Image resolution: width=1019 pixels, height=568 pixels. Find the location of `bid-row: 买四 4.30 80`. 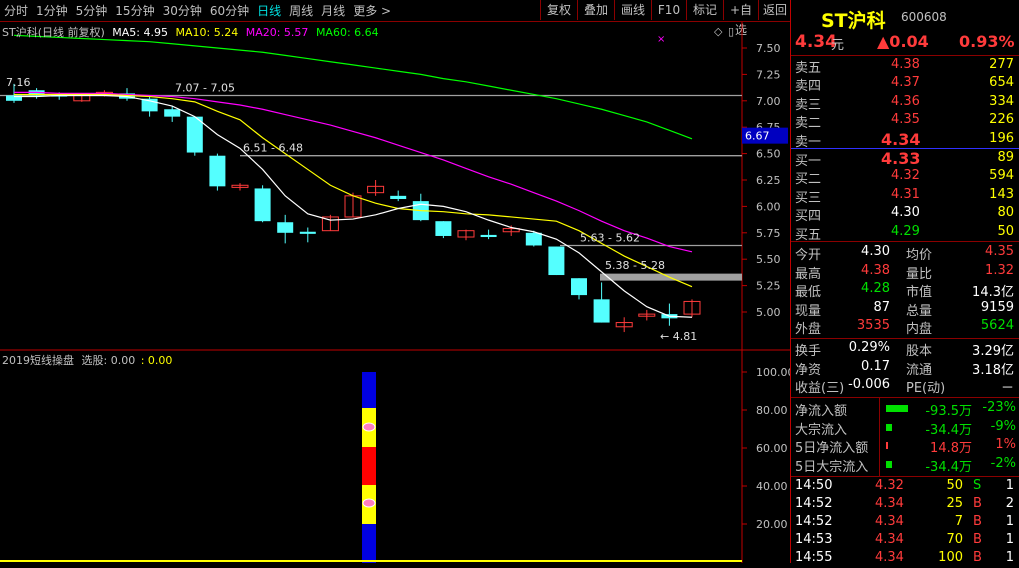

bid-row: 买四 4.30 80 is located at coordinates (905, 214).